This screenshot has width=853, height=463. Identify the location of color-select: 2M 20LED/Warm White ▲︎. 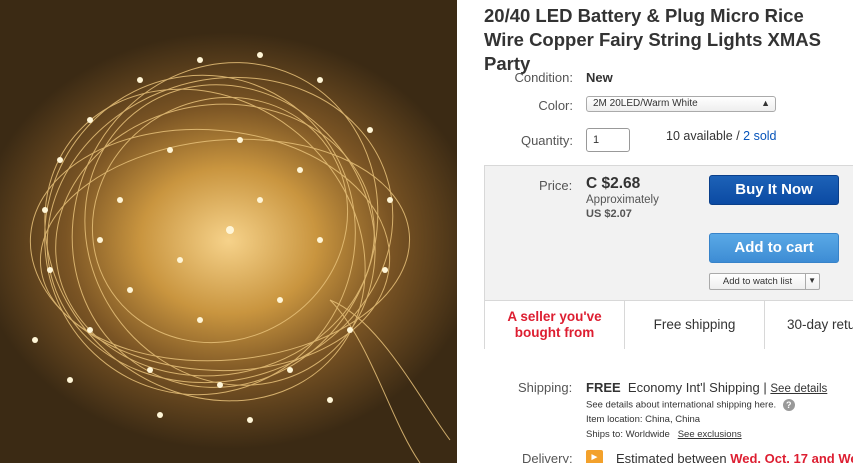
(681, 104).